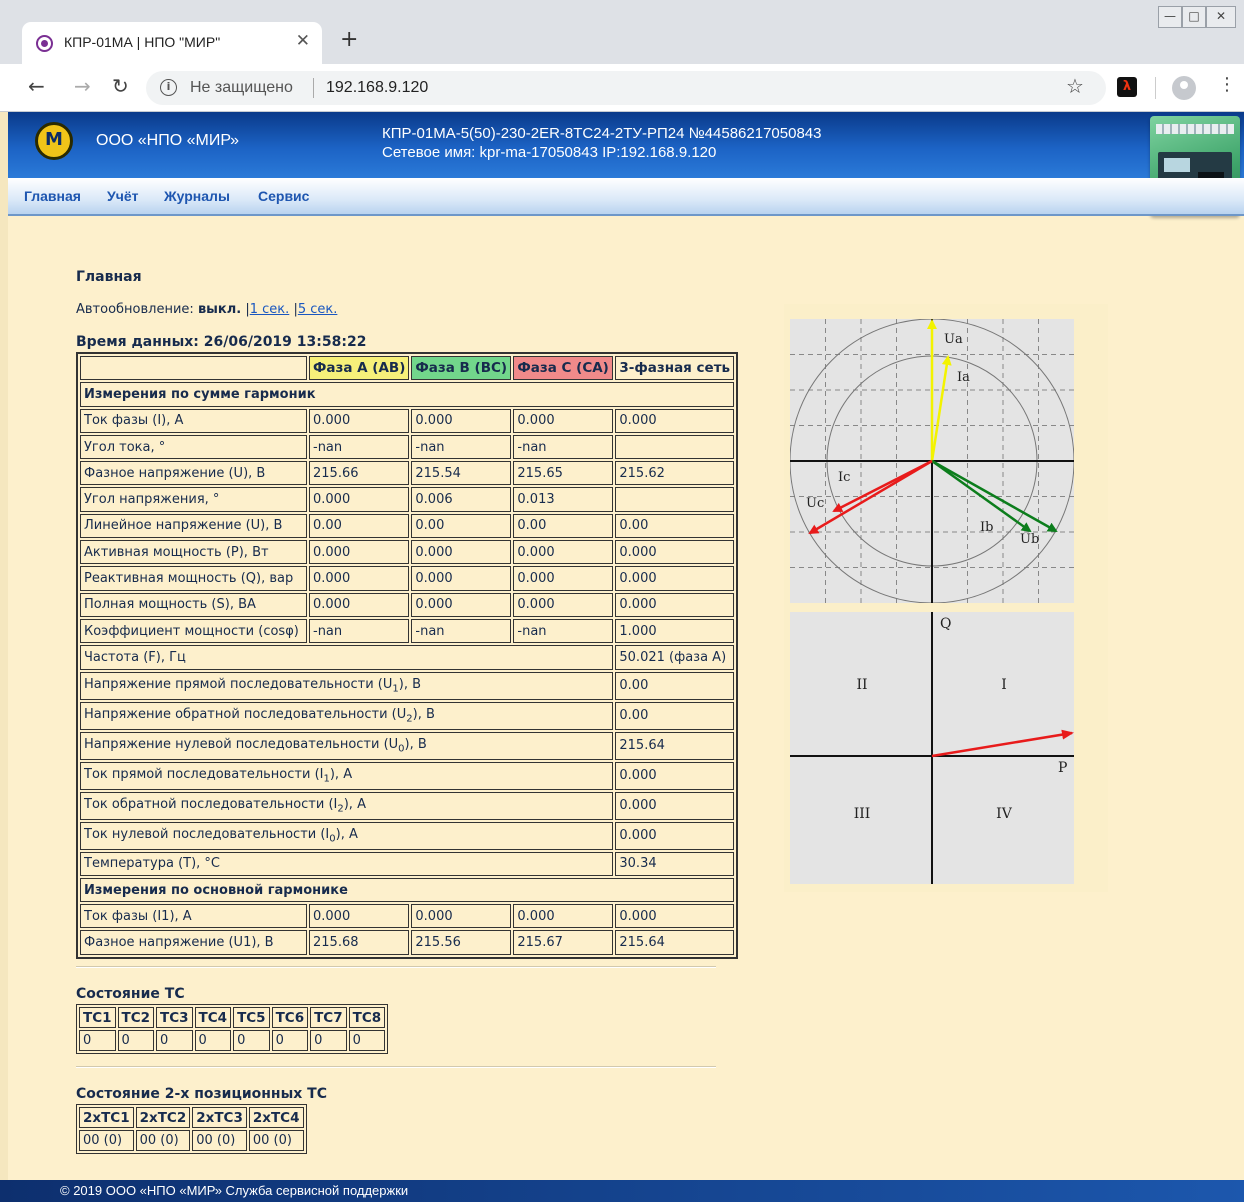 This screenshot has height=1202, width=1244. What do you see at coordinates (945, 624) in the screenshot?
I see `axis-q-label: Q` at bounding box center [945, 624].